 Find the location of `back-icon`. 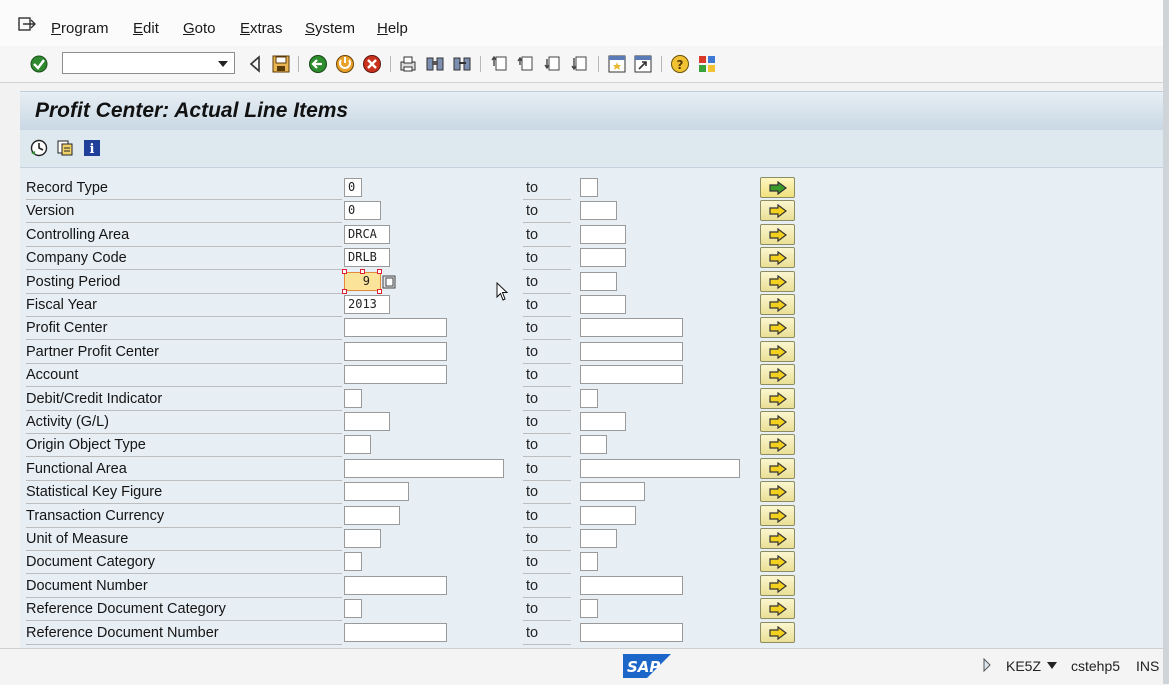

back-icon is located at coordinates (318, 64).